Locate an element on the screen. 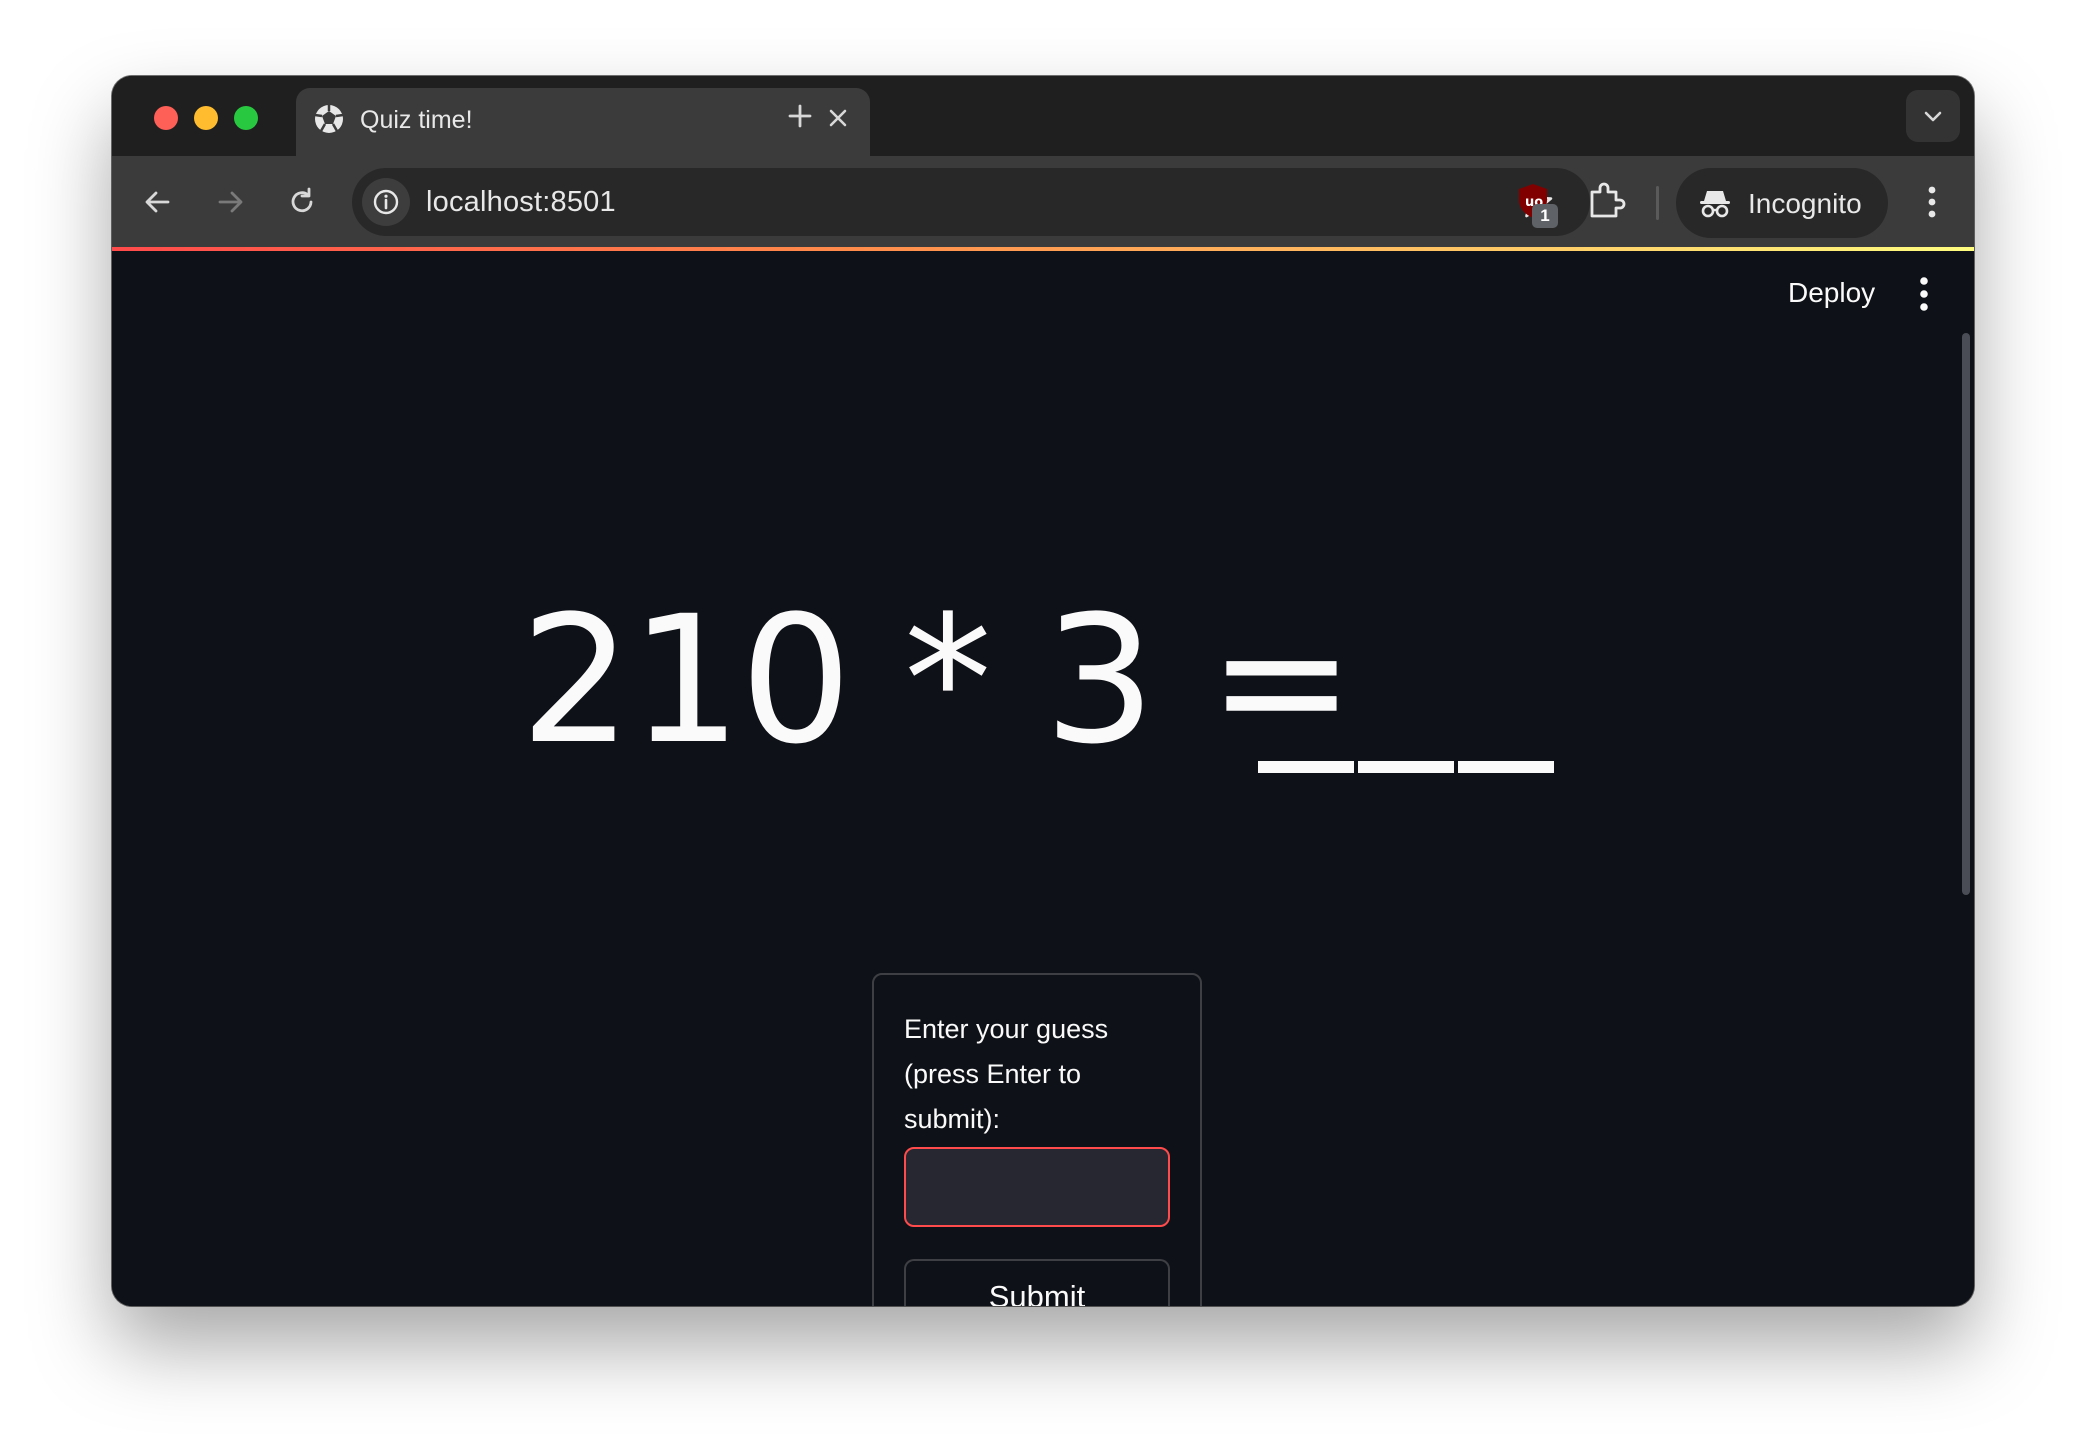 This screenshot has width=2086, height=1456. tab-search-button is located at coordinates (1933, 116).